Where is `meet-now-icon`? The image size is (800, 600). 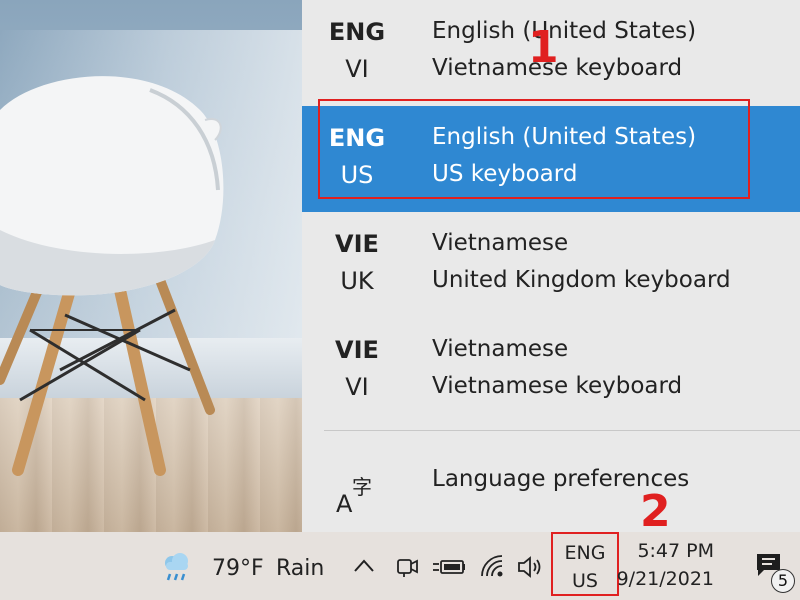
meet-now-icon is located at coordinates (407, 567).